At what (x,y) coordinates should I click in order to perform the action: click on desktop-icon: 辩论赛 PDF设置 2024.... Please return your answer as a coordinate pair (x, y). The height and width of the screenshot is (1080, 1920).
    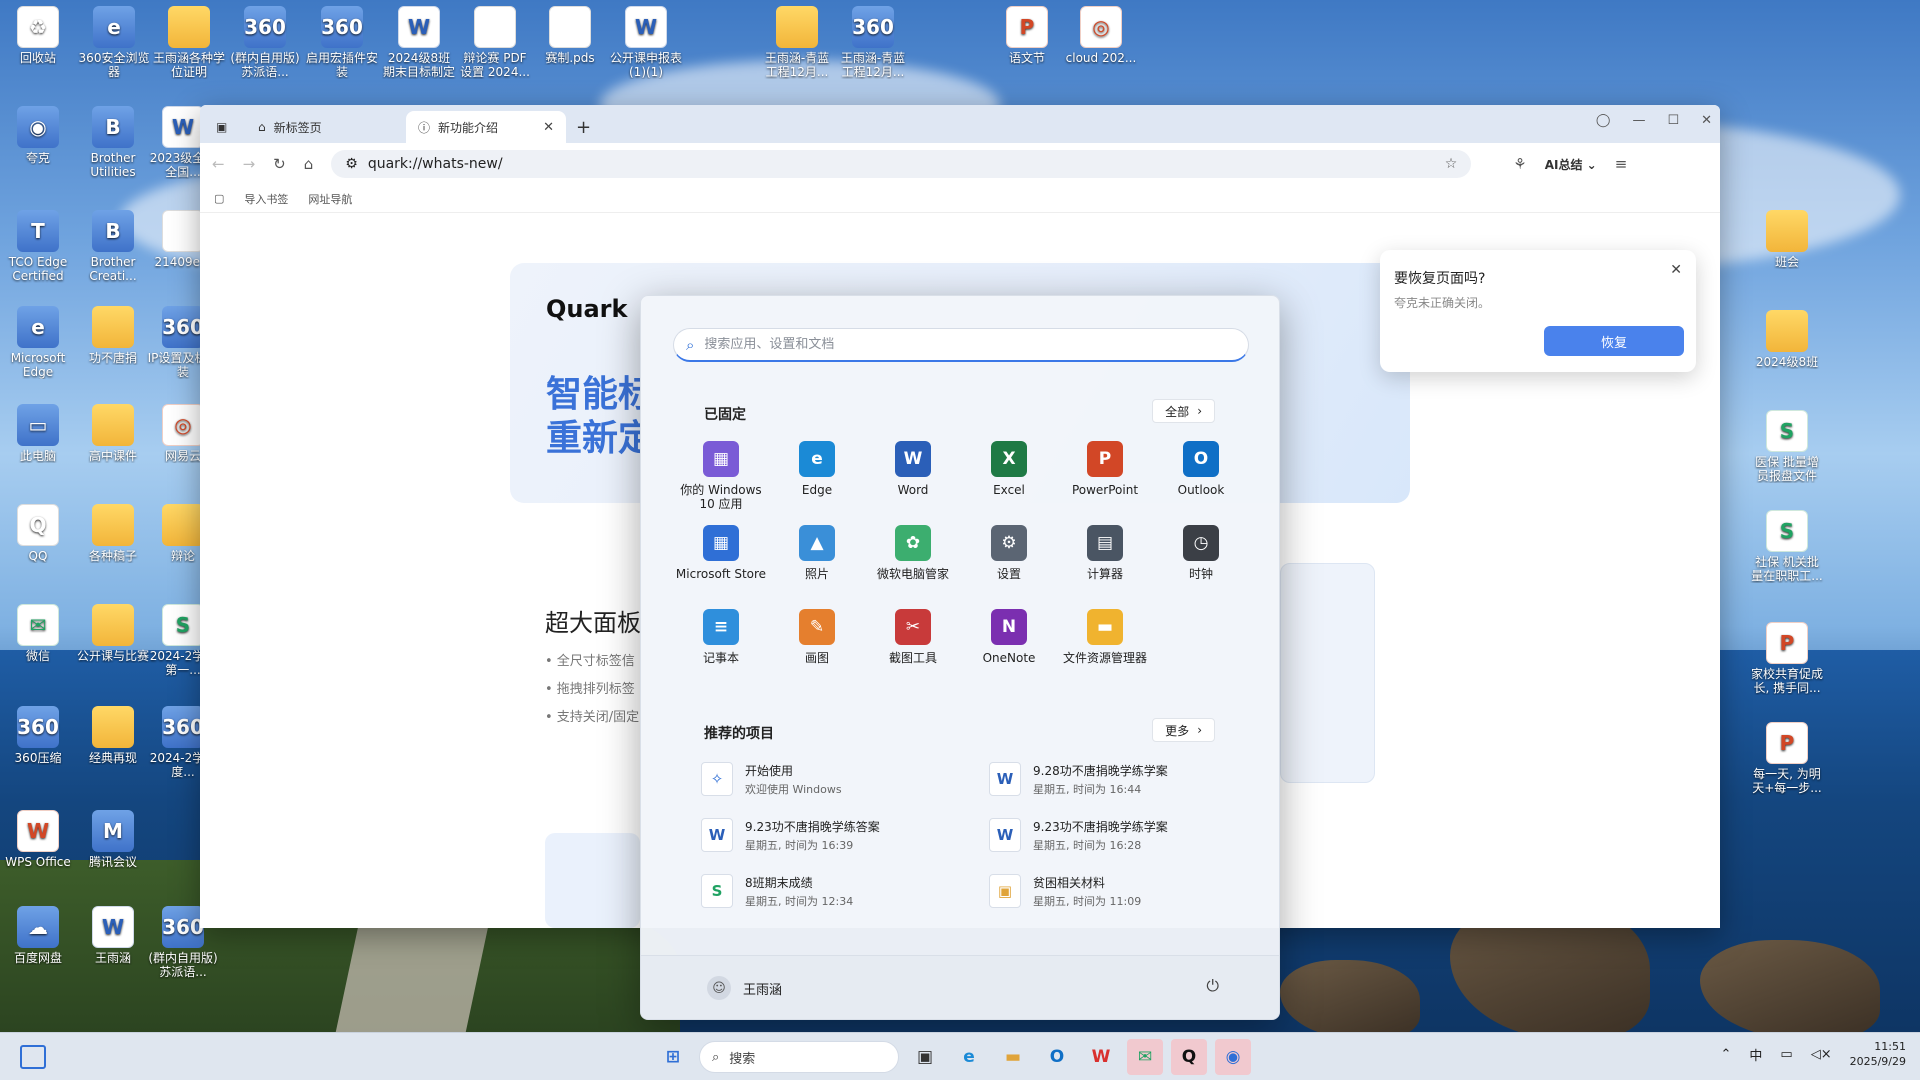
    Looking at the image, I should click on (495, 42).